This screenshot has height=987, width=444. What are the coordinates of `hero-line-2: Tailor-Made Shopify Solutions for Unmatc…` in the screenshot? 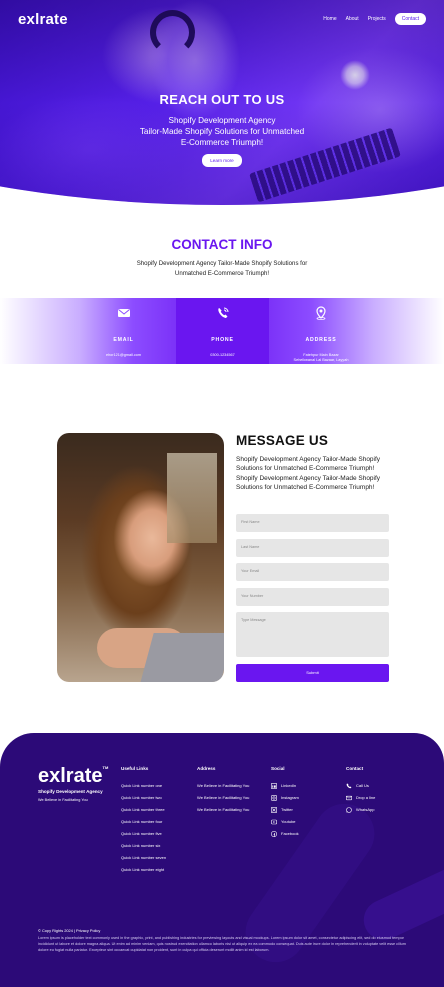 It's located at (222, 131).